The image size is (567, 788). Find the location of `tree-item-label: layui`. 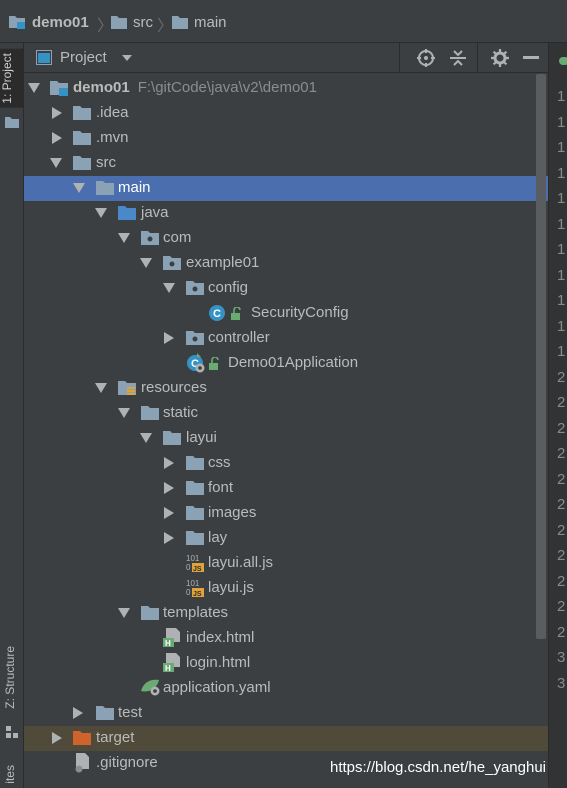

tree-item-label: layui is located at coordinates (201, 437).